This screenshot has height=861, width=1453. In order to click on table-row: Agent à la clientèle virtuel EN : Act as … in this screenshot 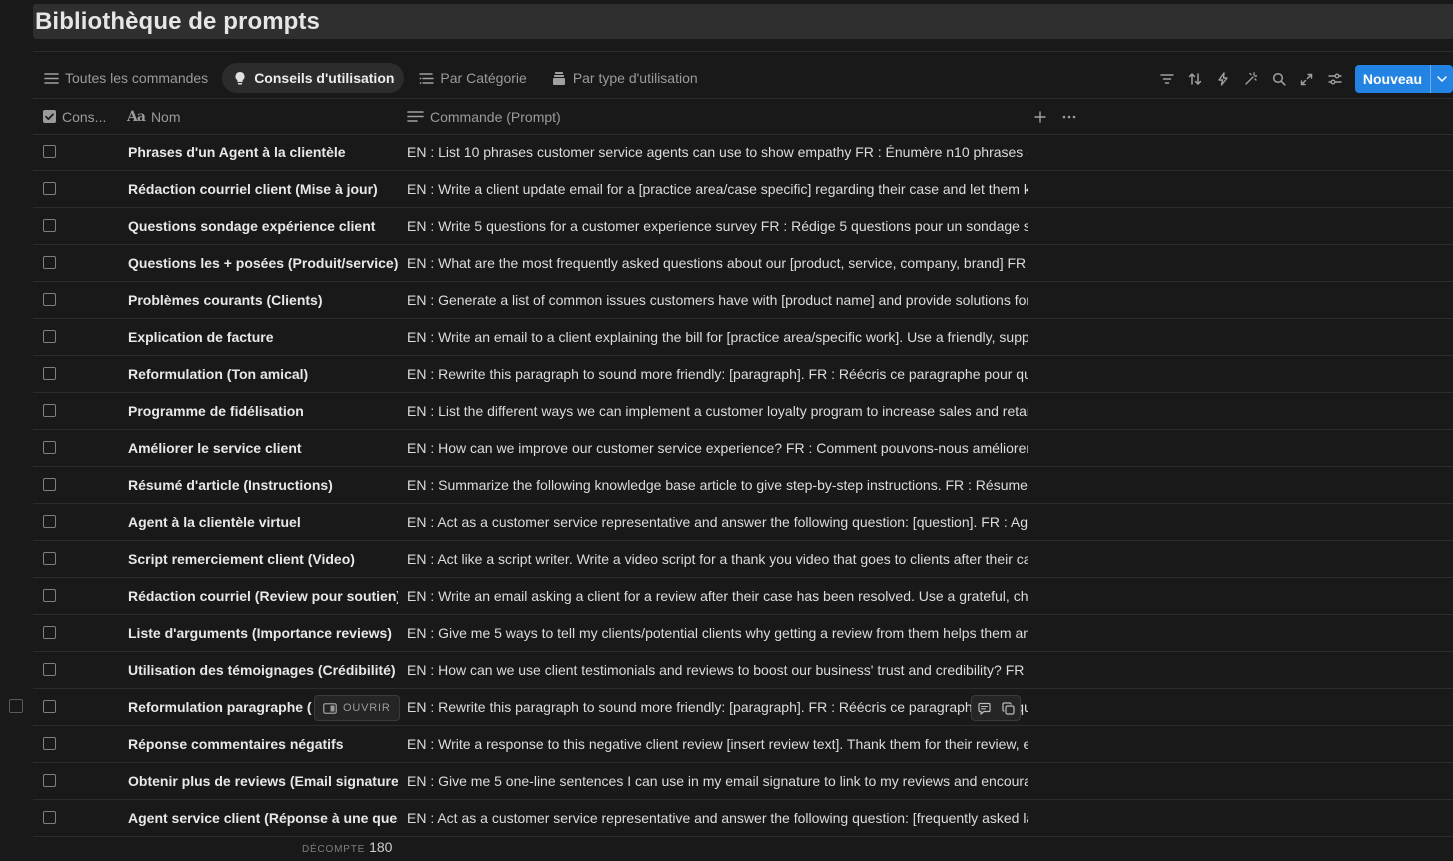, I will do `click(743, 522)`.